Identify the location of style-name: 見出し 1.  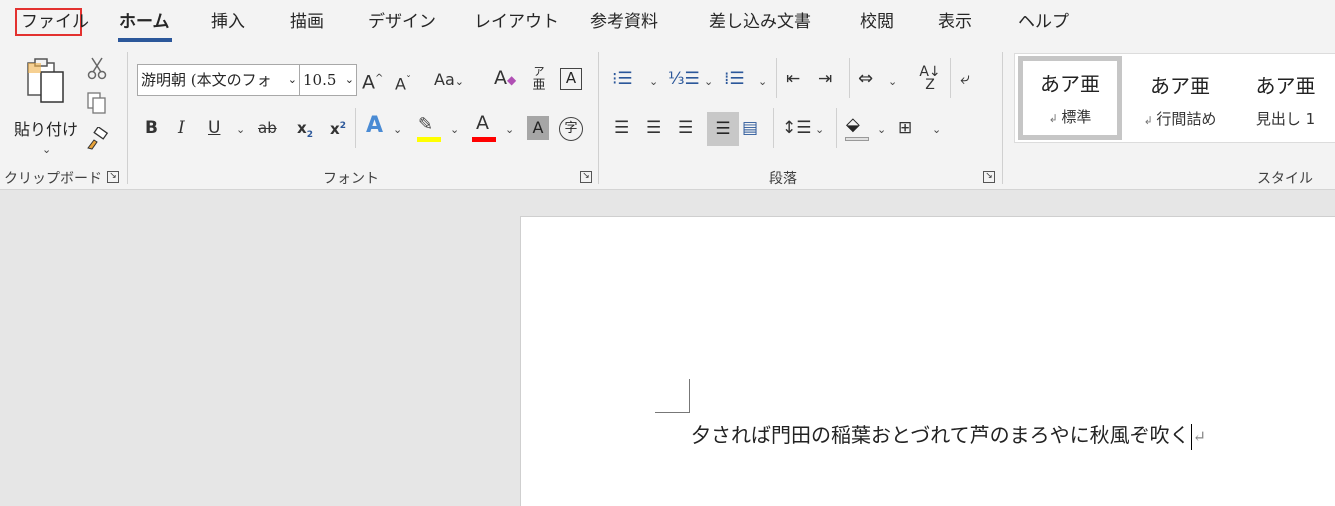
(1285, 119).